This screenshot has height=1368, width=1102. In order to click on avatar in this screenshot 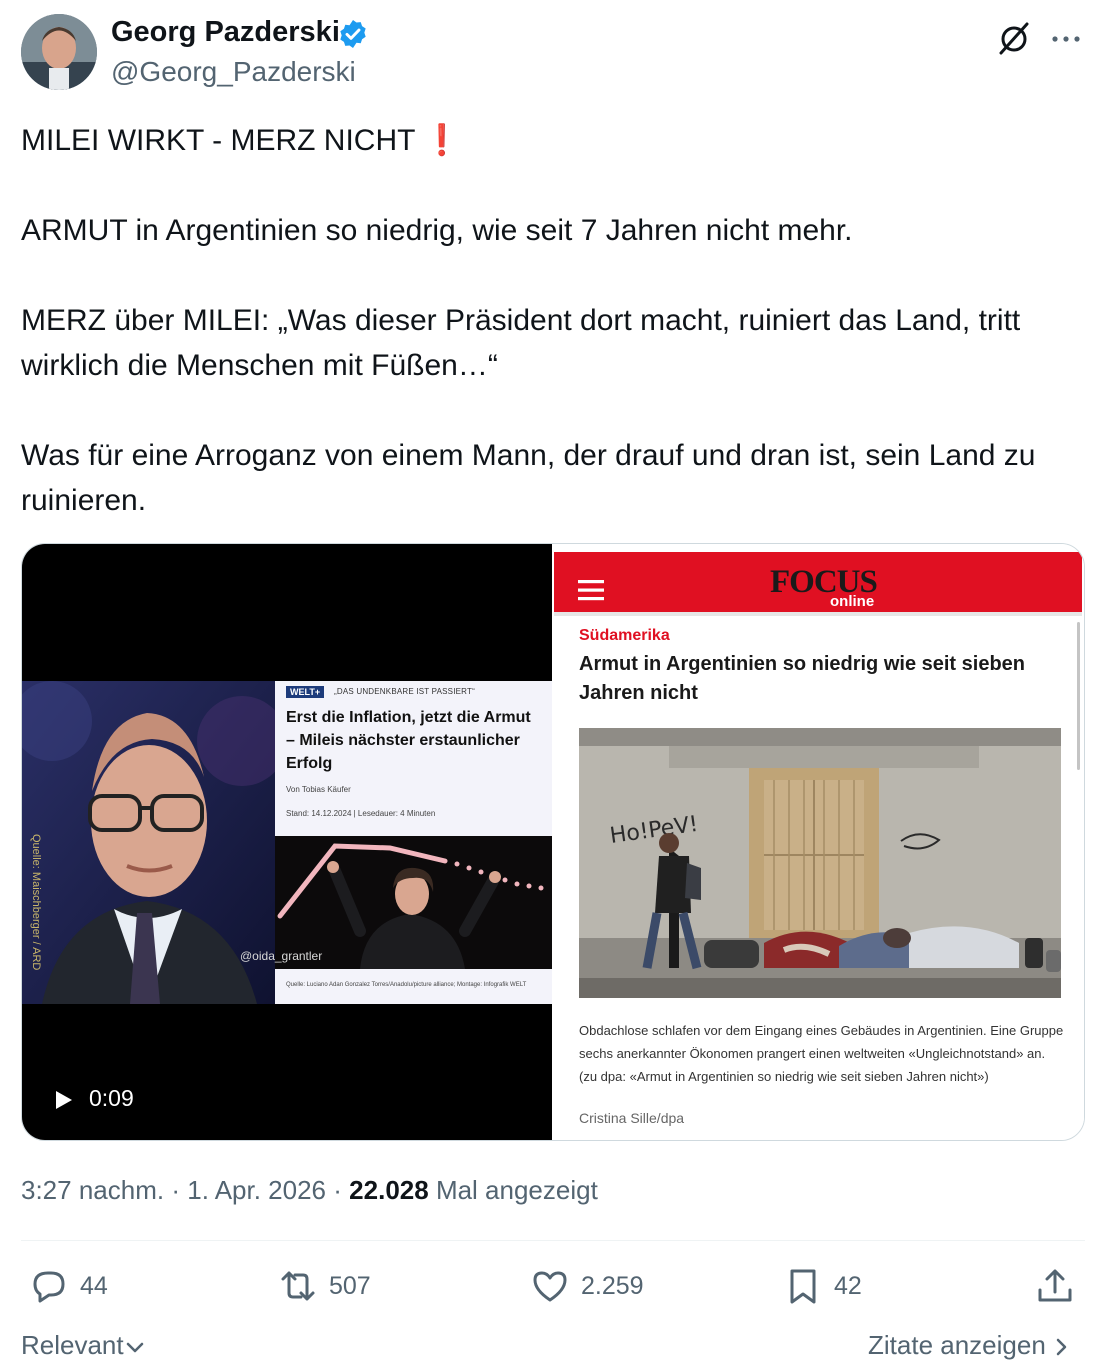, I will do `click(59, 52)`.